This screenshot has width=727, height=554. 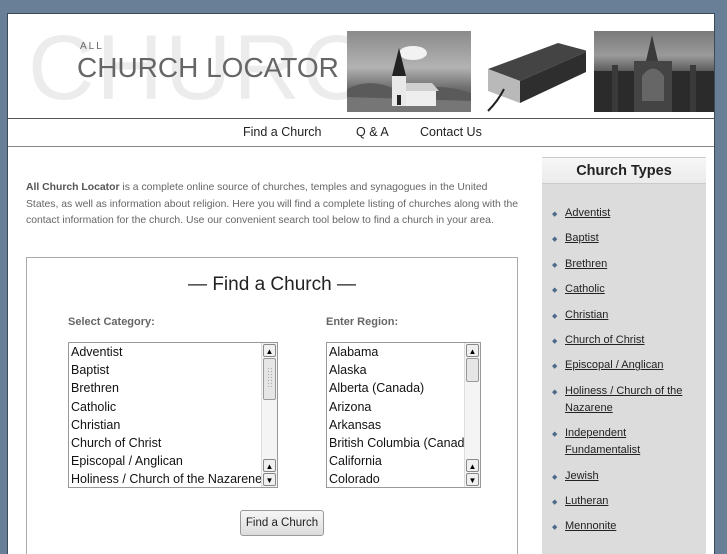 I want to click on list-item: ◆ Jewish, so click(x=627, y=476).